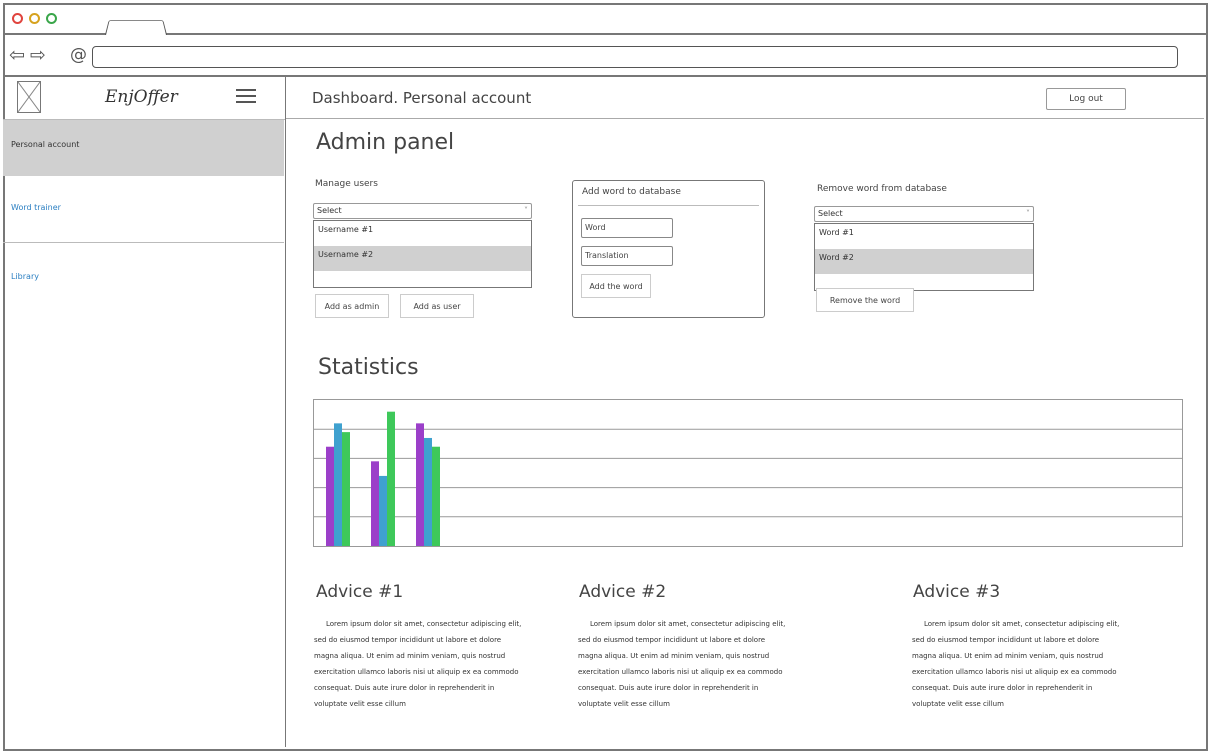  What do you see at coordinates (865, 300) in the screenshot?
I see `remove-word-button: Remove the word` at bounding box center [865, 300].